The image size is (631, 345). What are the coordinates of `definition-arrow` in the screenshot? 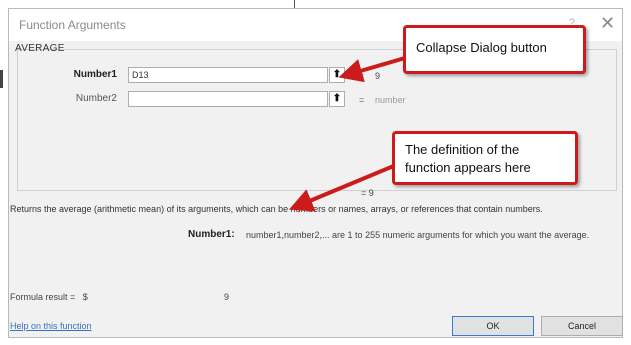 It's located at (342, 187).